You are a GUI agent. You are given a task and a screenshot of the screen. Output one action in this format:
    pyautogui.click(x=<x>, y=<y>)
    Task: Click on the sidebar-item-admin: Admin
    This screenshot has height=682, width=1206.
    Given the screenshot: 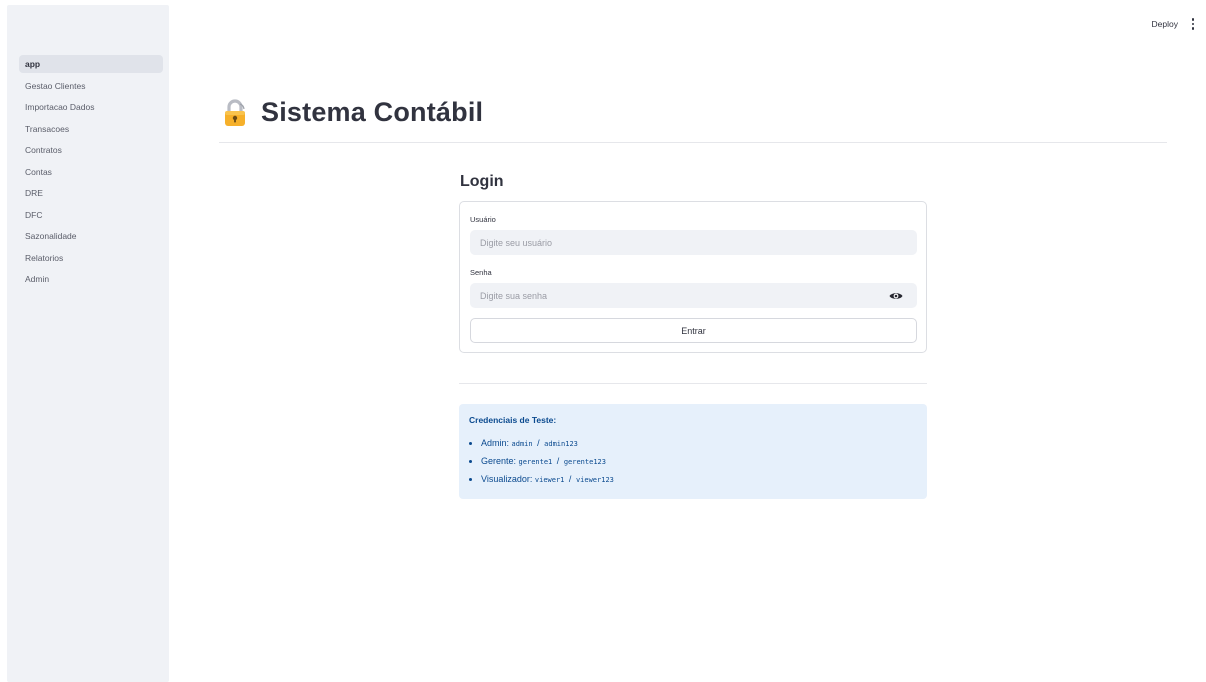 What is the action you would take?
    pyautogui.click(x=91, y=279)
    